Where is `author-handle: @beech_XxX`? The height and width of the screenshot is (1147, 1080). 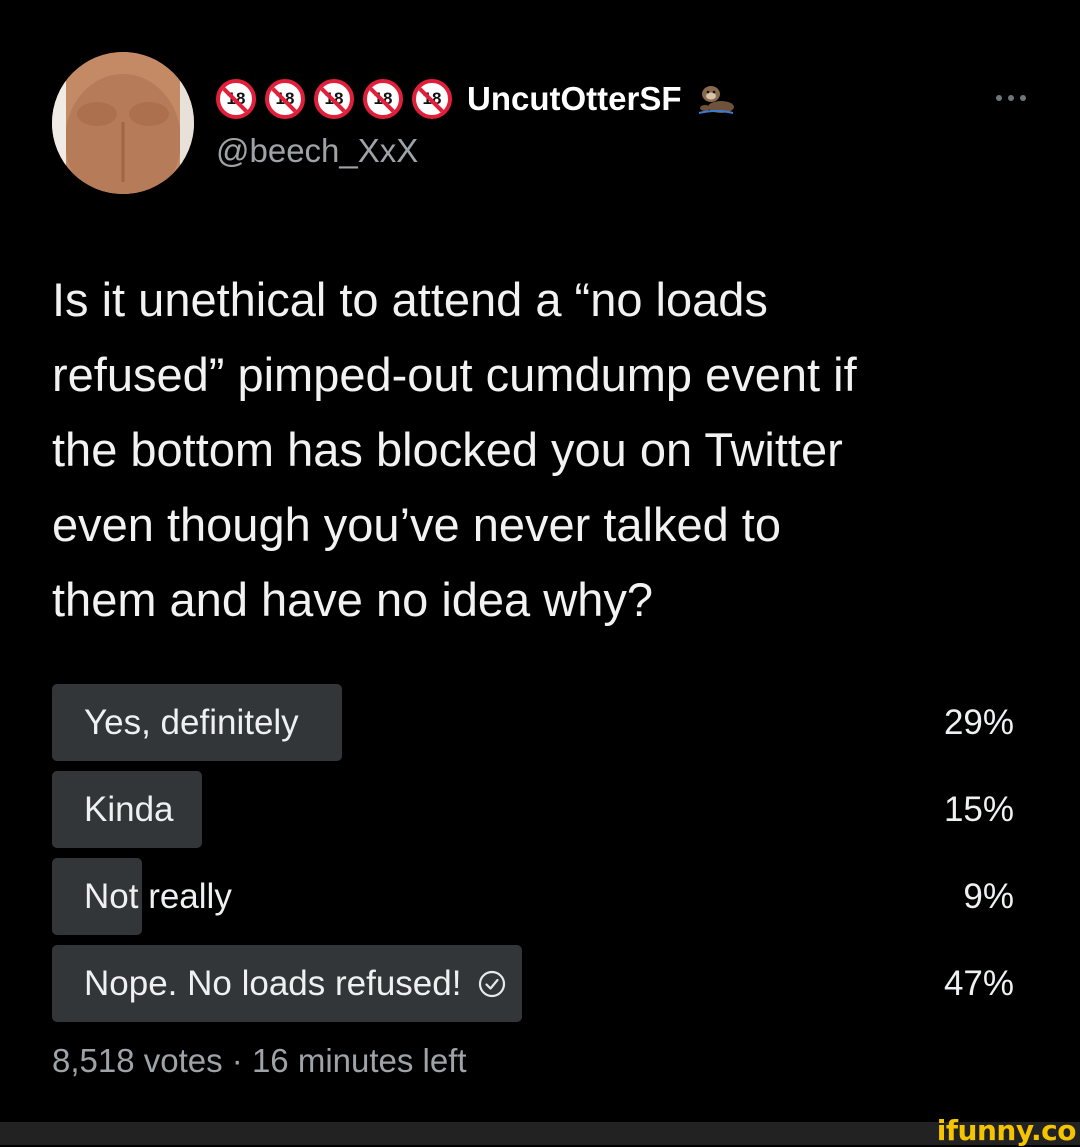 author-handle: @beech_XxX is located at coordinates (317, 151).